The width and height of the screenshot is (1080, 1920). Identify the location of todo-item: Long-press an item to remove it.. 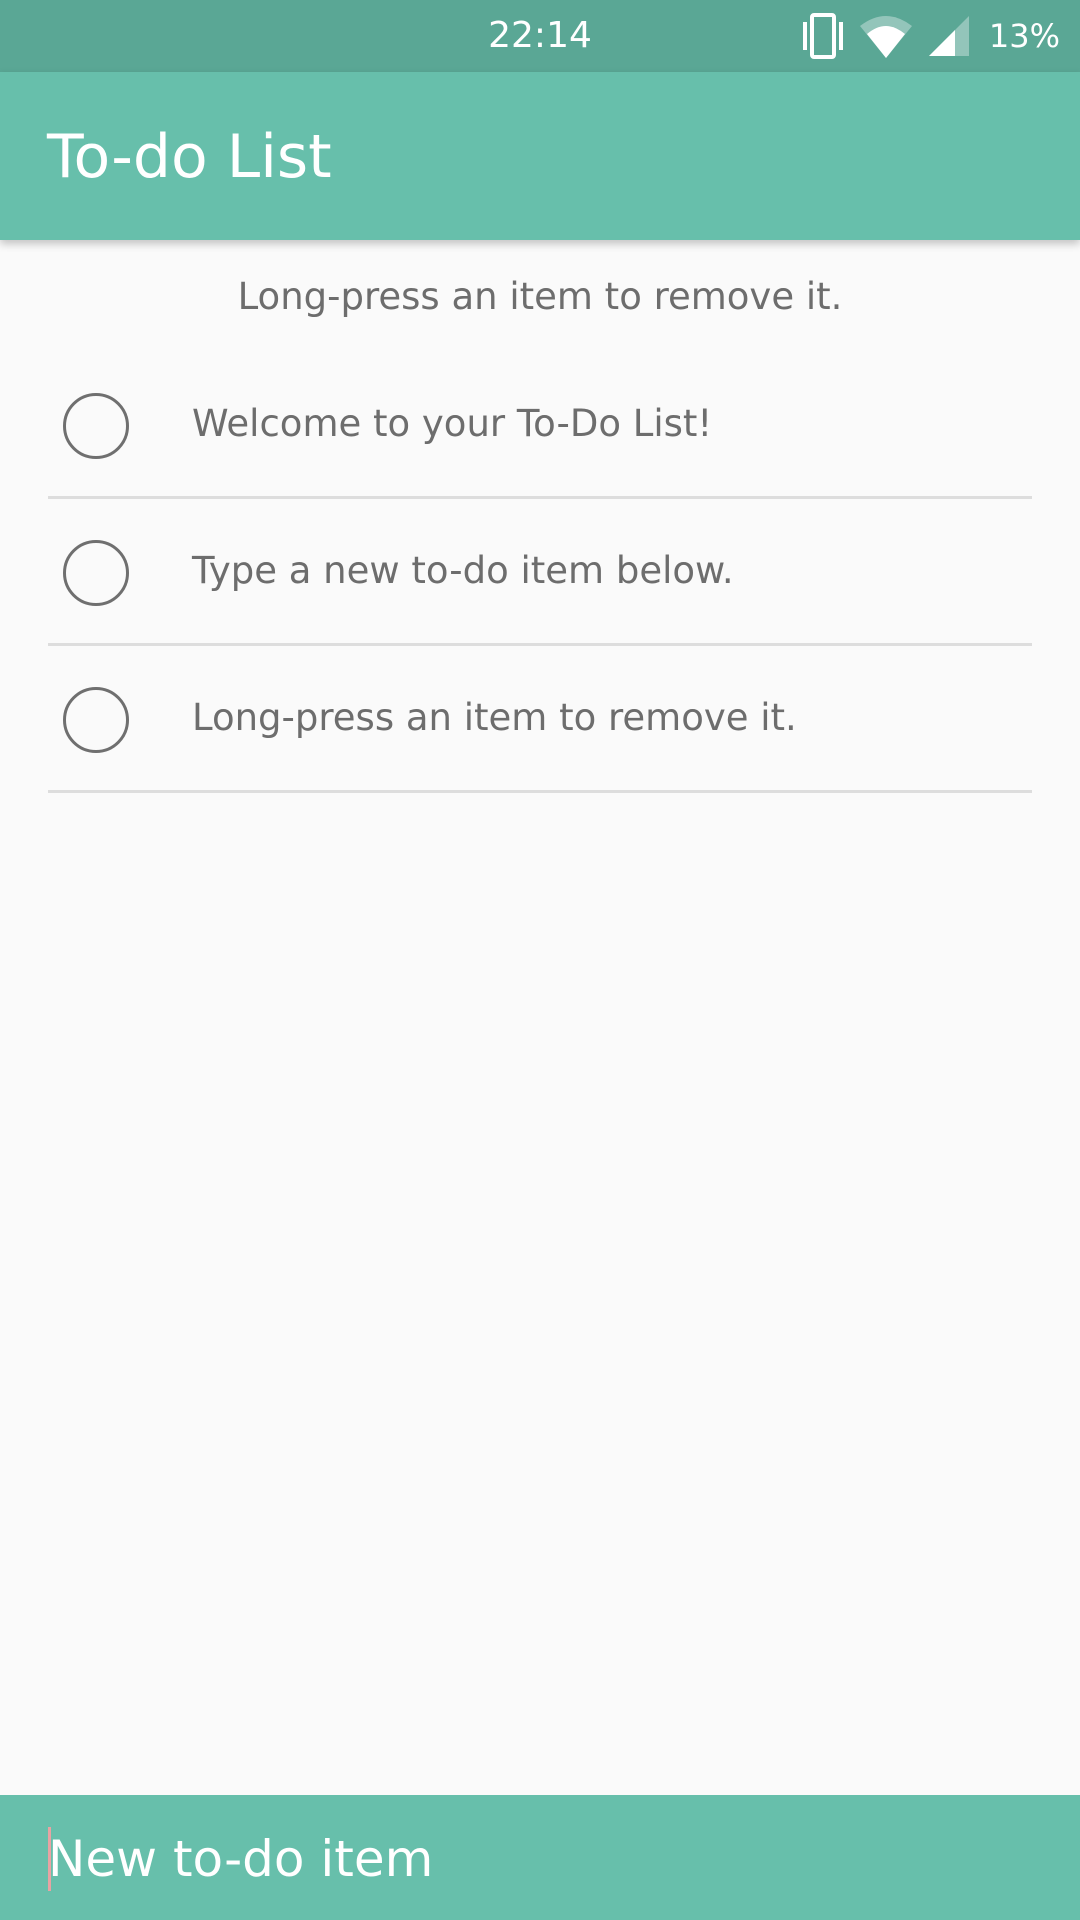
(540, 719).